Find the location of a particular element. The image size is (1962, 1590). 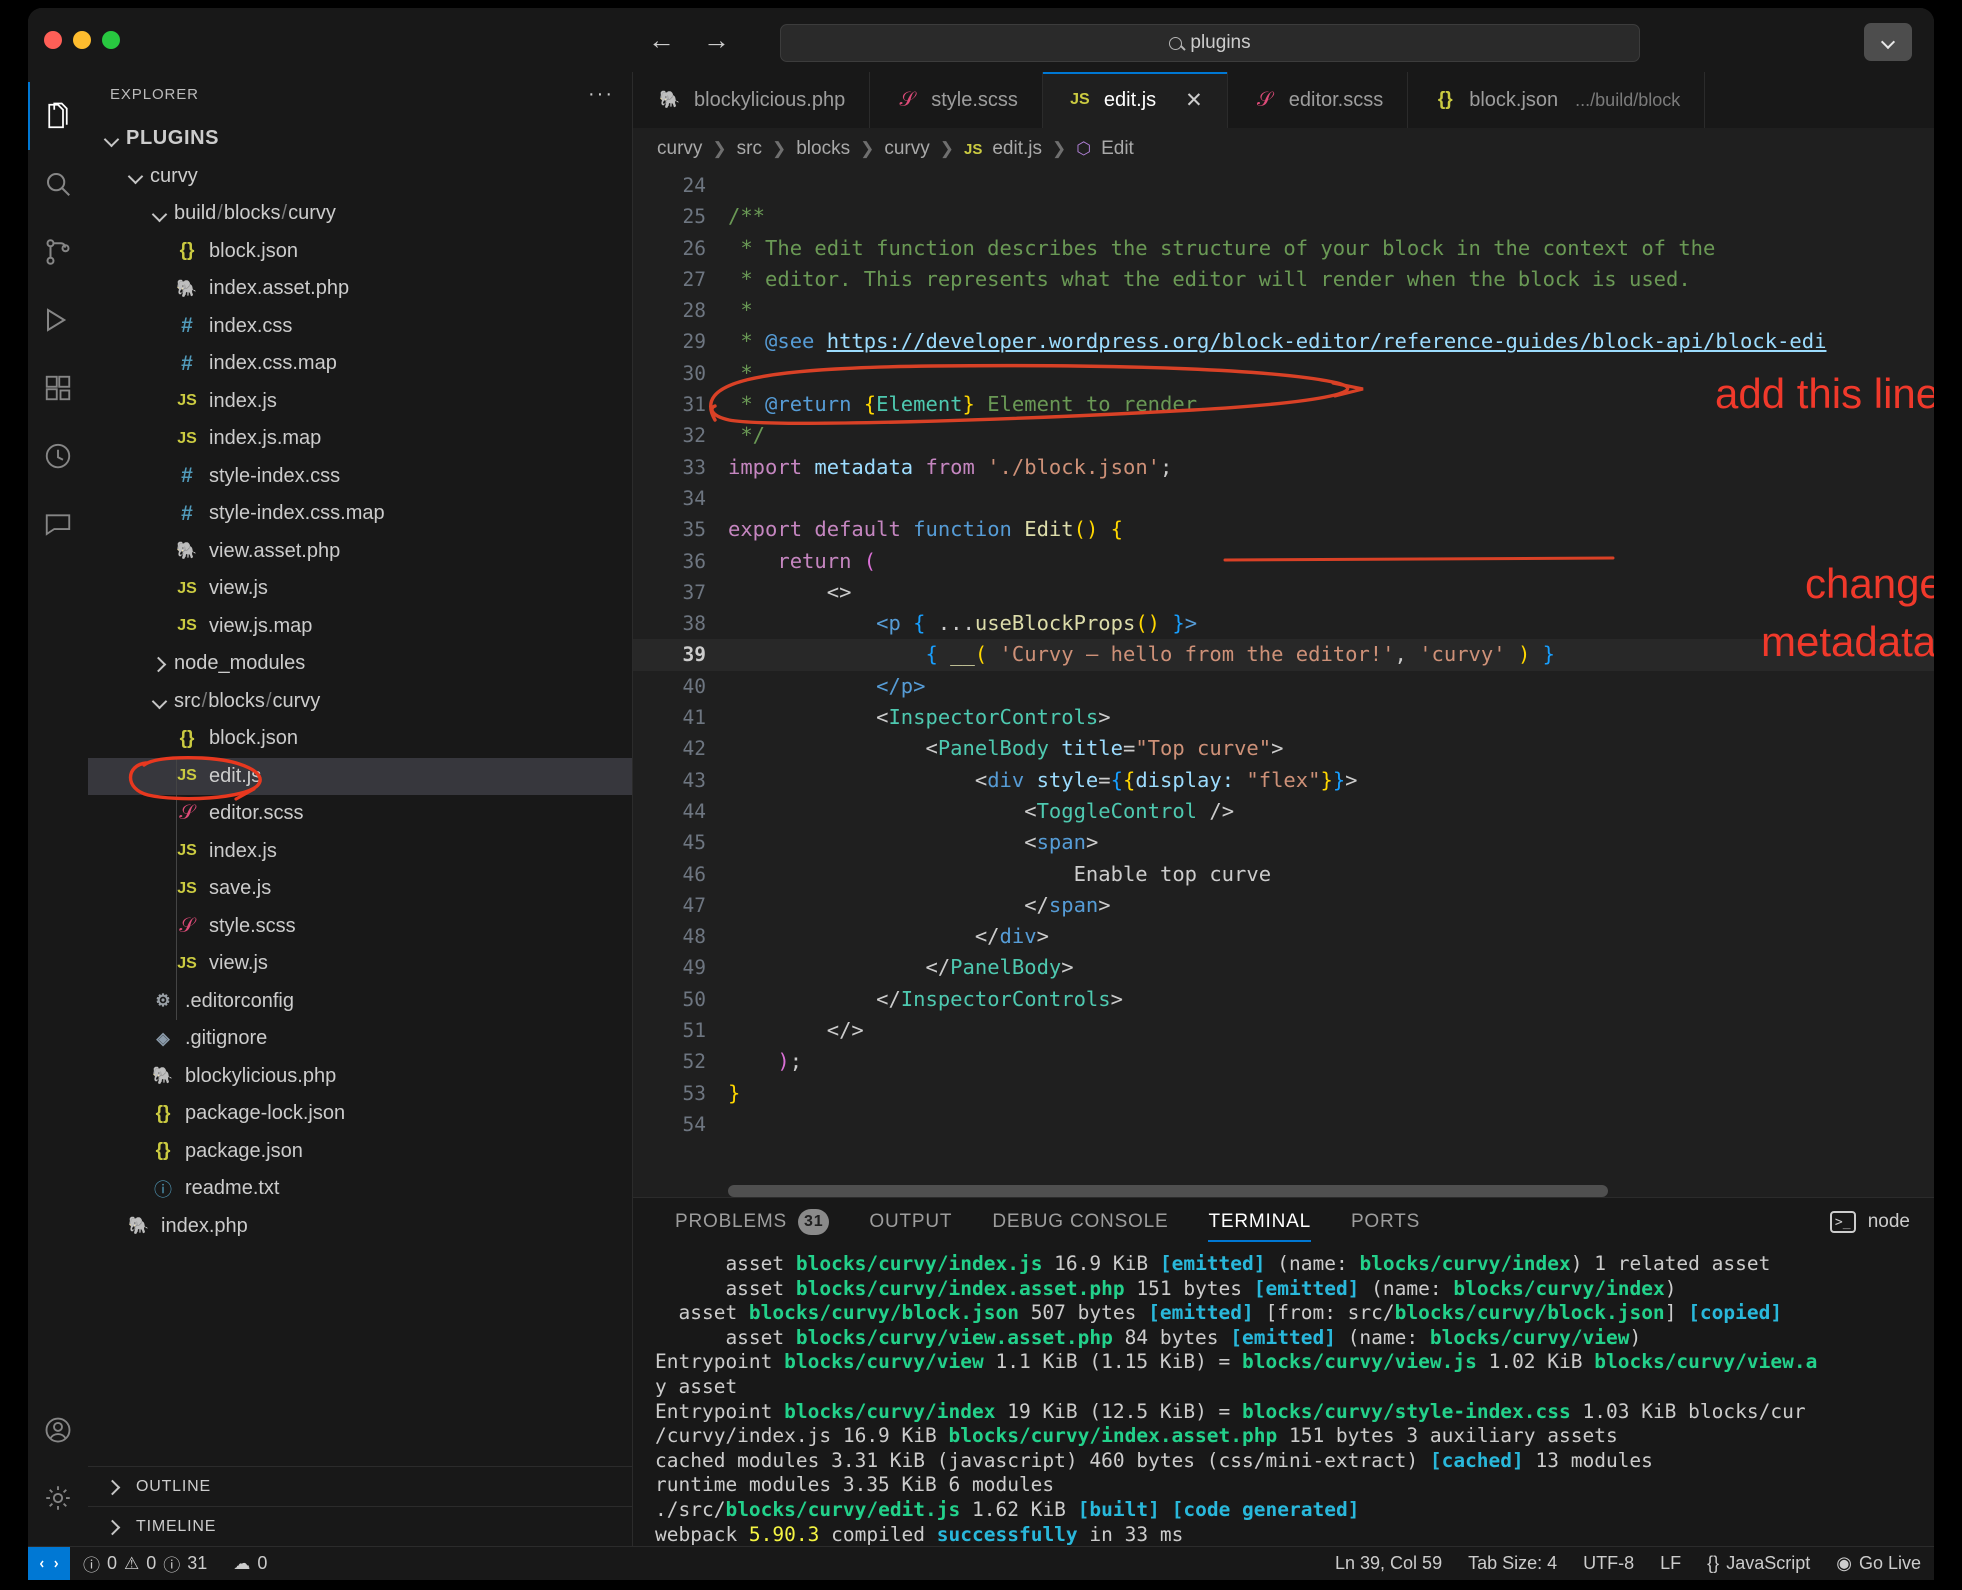

tree-item-index-asset-php: 🐘 index.asset.php is located at coordinates (360, 289).